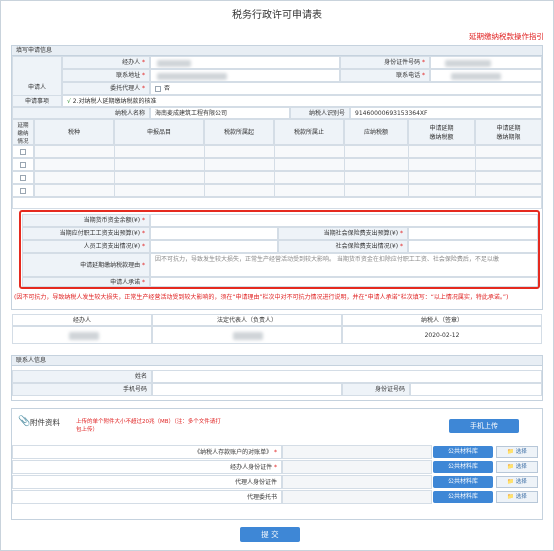 Image resolution: width=554 pixels, height=551 pixels. I want to click on current-funds-input, so click(344, 220).